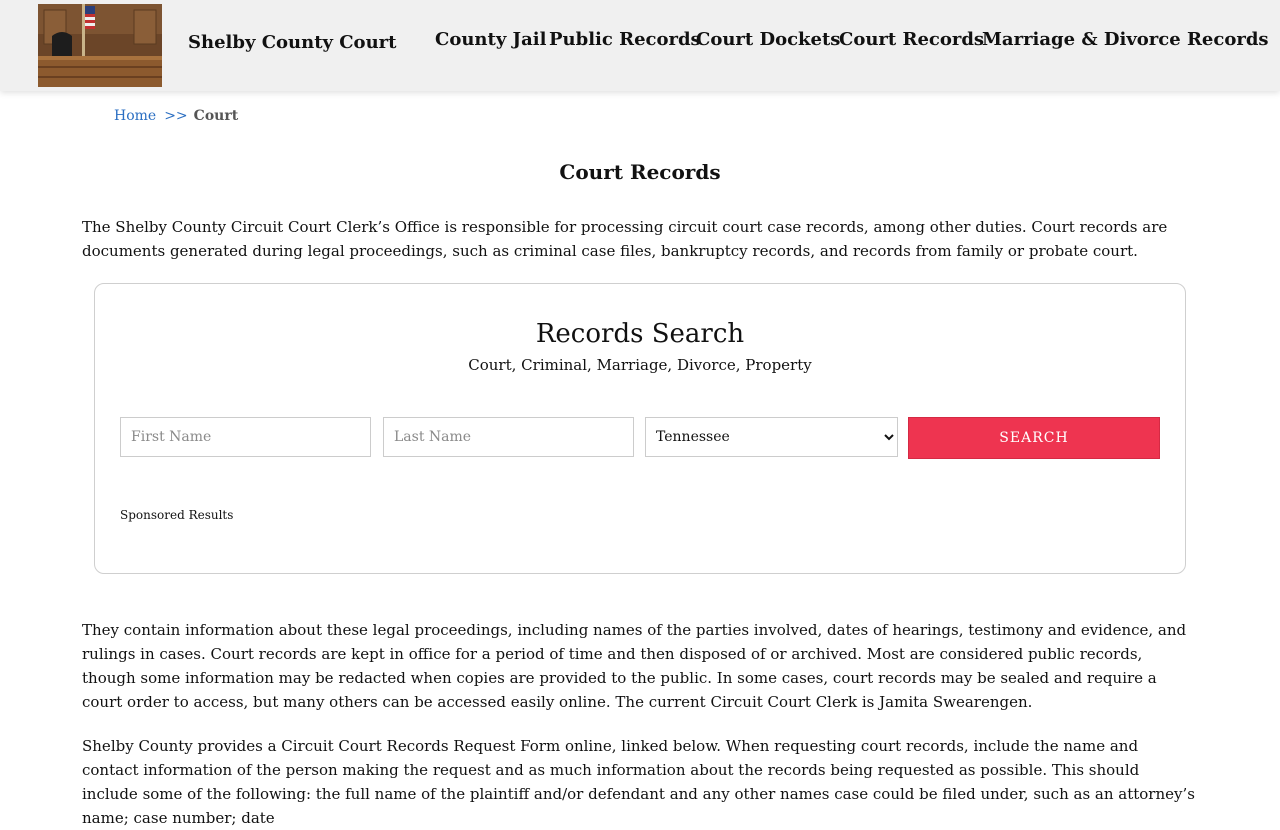 Image resolution: width=1280 pixels, height=830 pixels. I want to click on state-select: Tennessee, so click(771, 437).